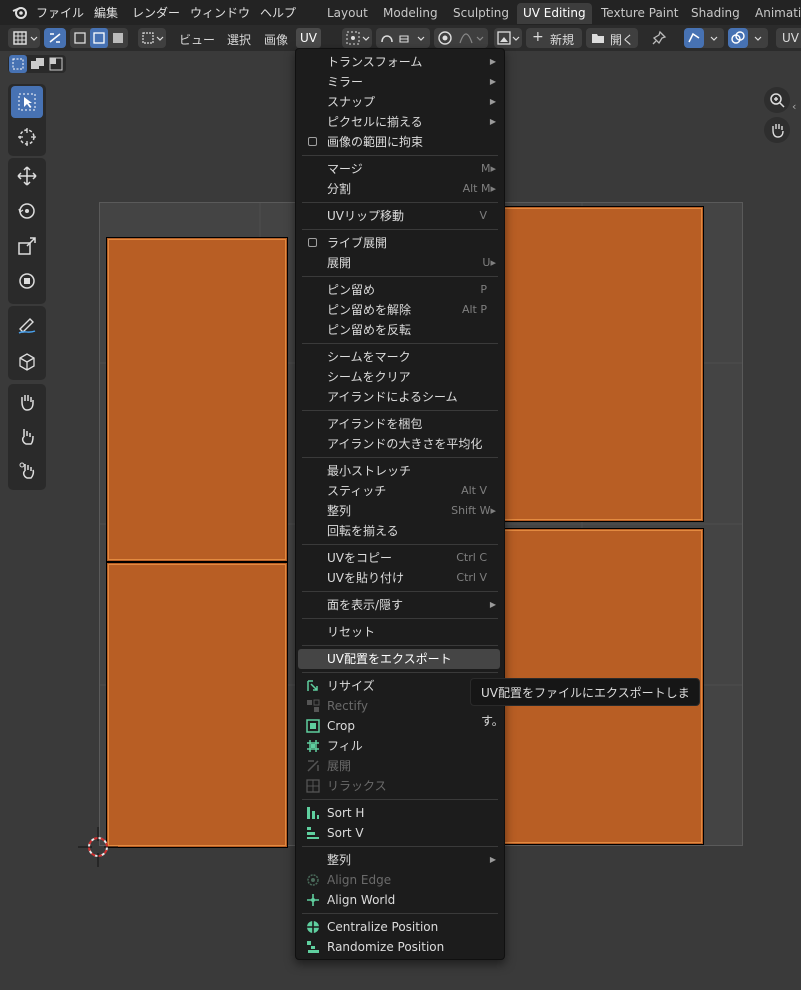 This screenshot has height=990, width=801. Describe the element at coordinates (98, 847) in the screenshot. I see `2d-cursor-icon` at that location.